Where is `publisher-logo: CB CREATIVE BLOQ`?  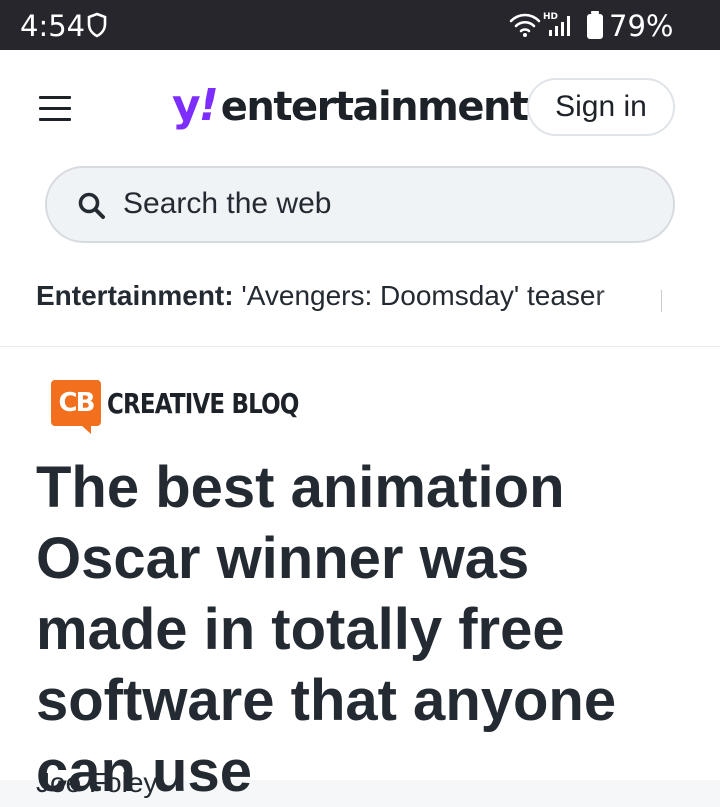 publisher-logo: CB CREATIVE BLOQ is located at coordinates (196, 404).